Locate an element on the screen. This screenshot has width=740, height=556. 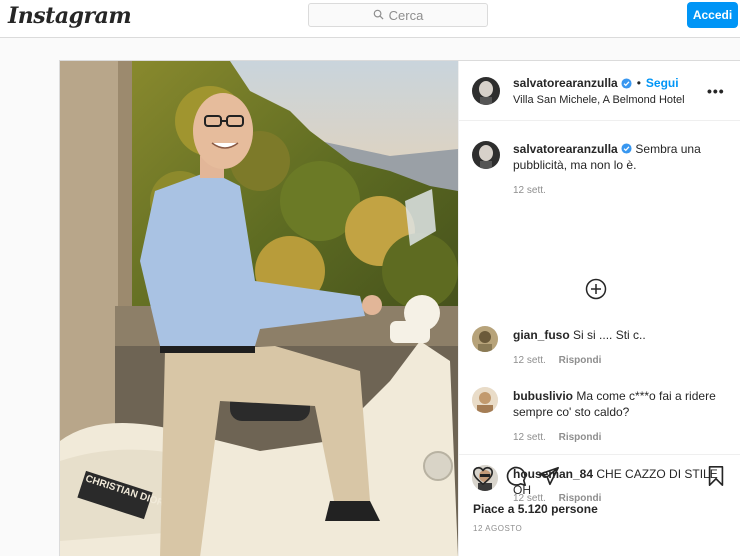
post-author-line: salvatorearanzulla • Segui is located at coordinates (596, 83).